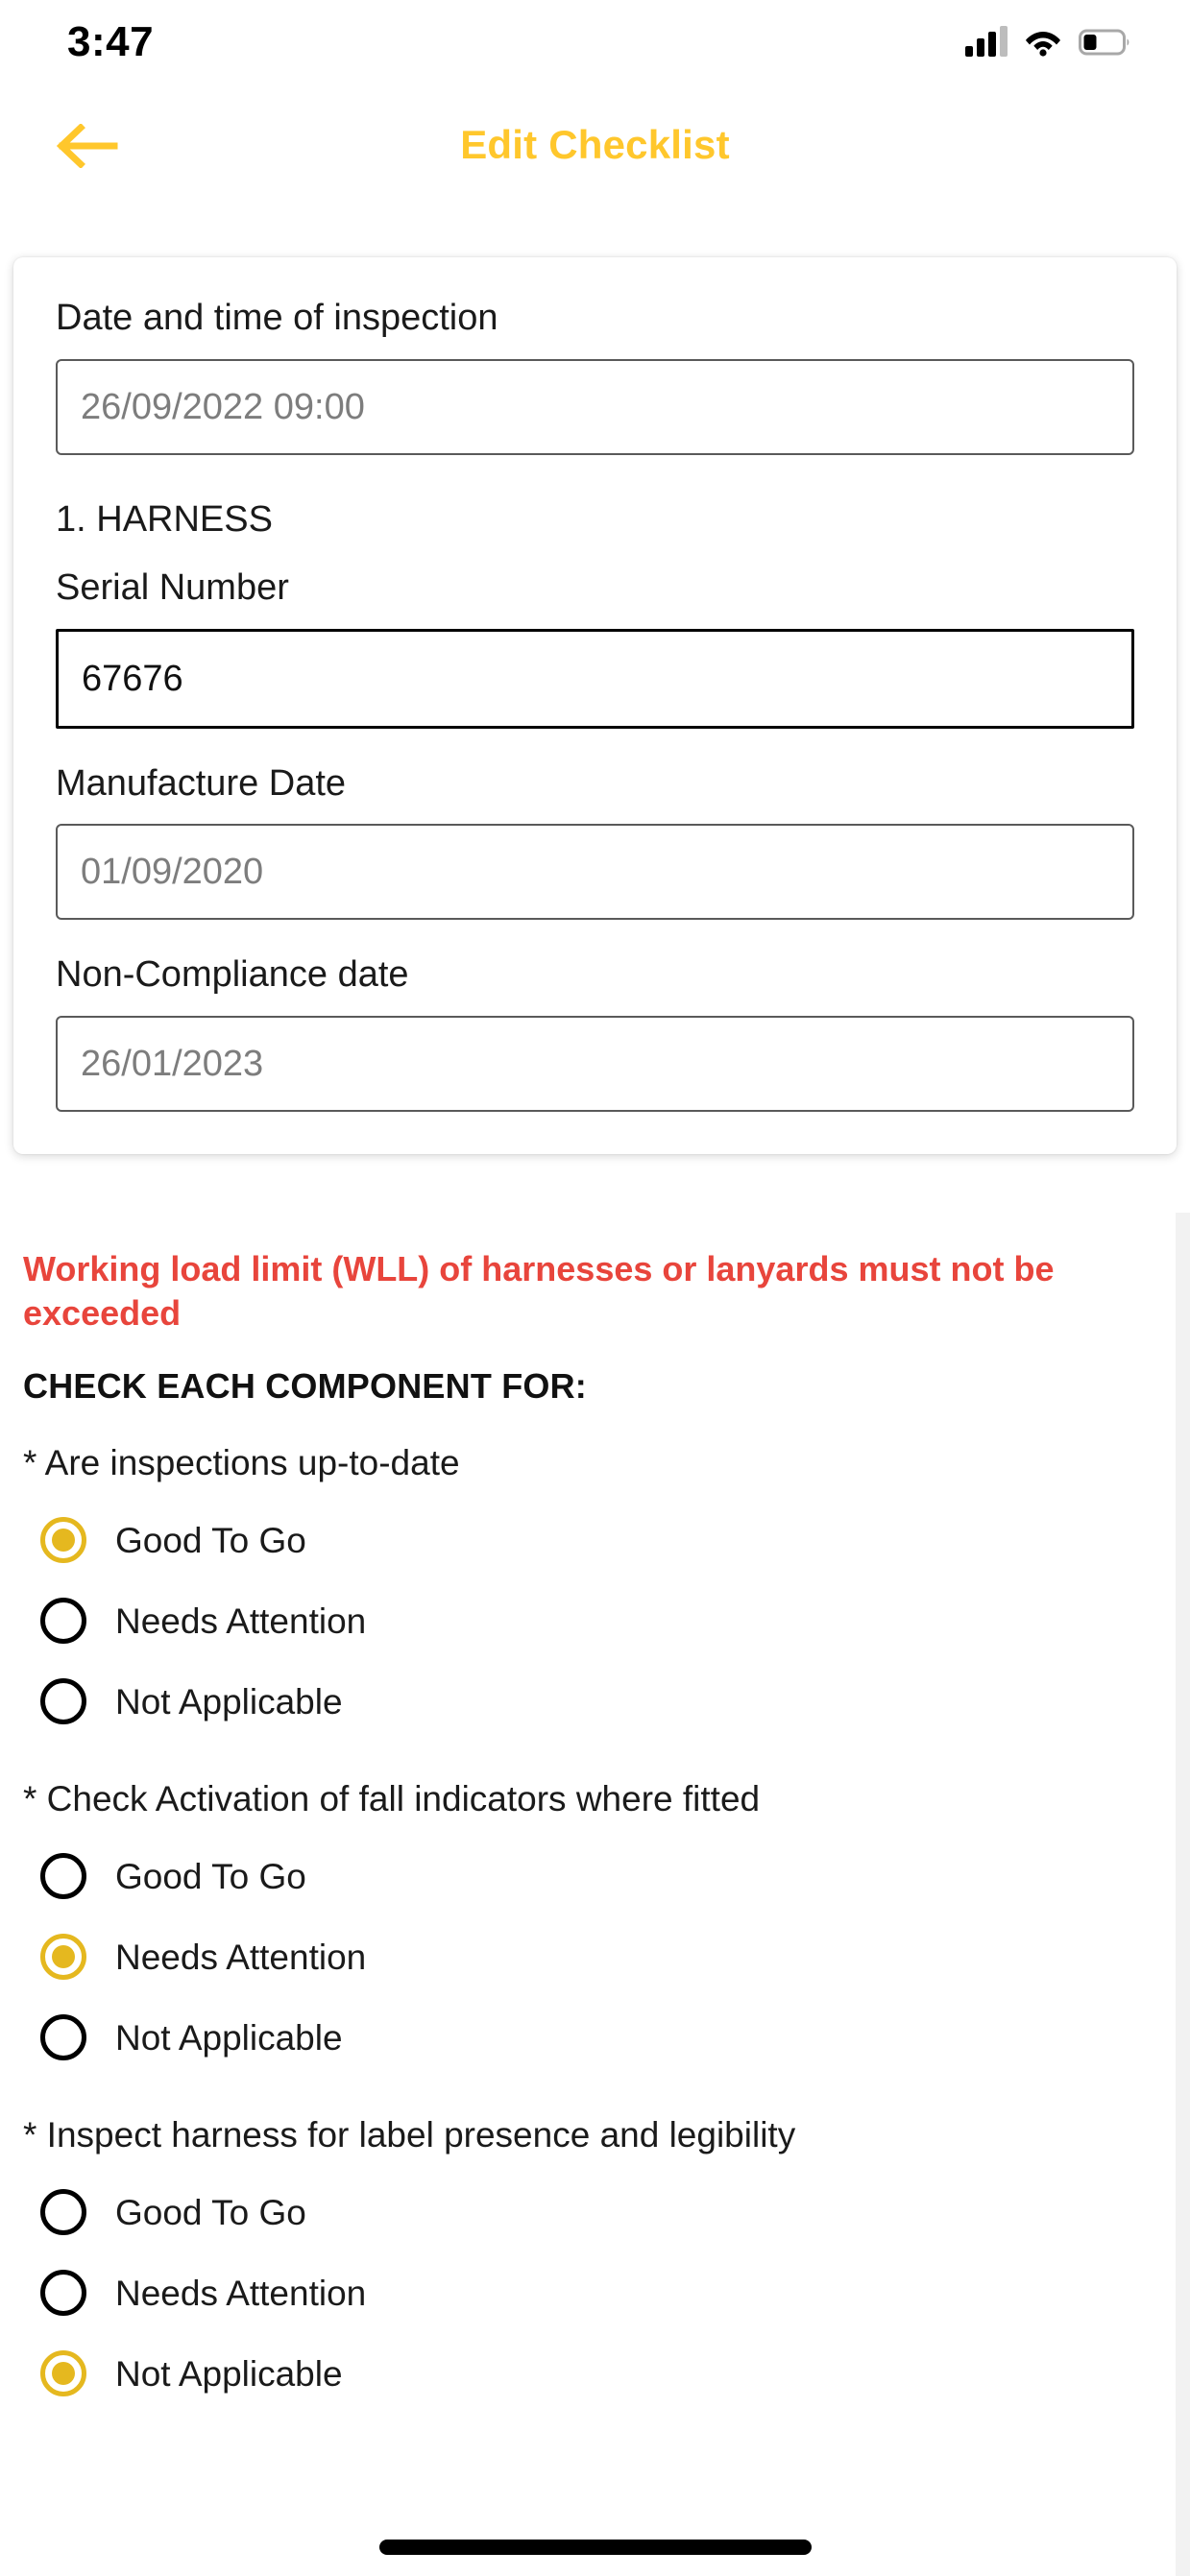 The image size is (1190, 2576). I want to click on field-label: Date and time of inspection, so click(277, 318).